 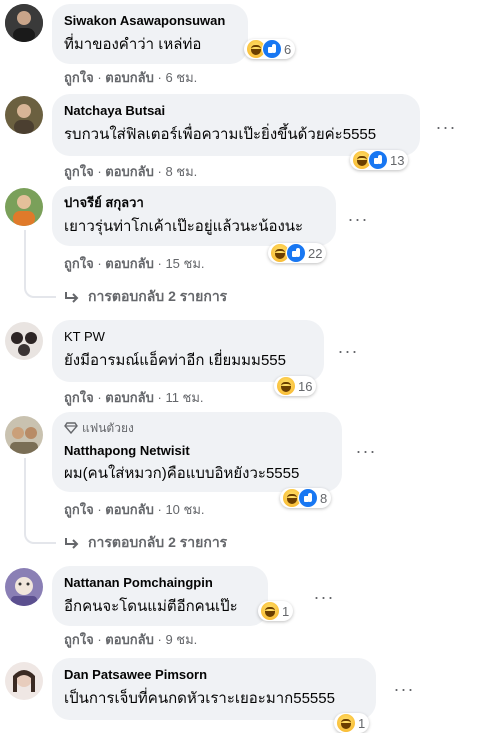 I want to click on comment-actions: ถูกใจ · ตอบกลับ · 6 ชม., so click(x=131, y=77).